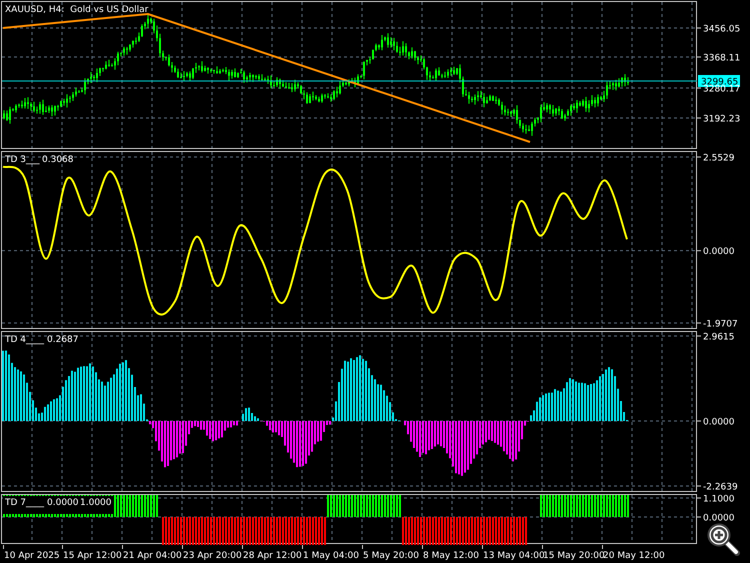 This screenshot has height=563, width=750. What do you see at coordinates (32, 556) in the screenshot?
I see `time-axis-label: 10 Apr 2025` at bounding box center [32, 556].